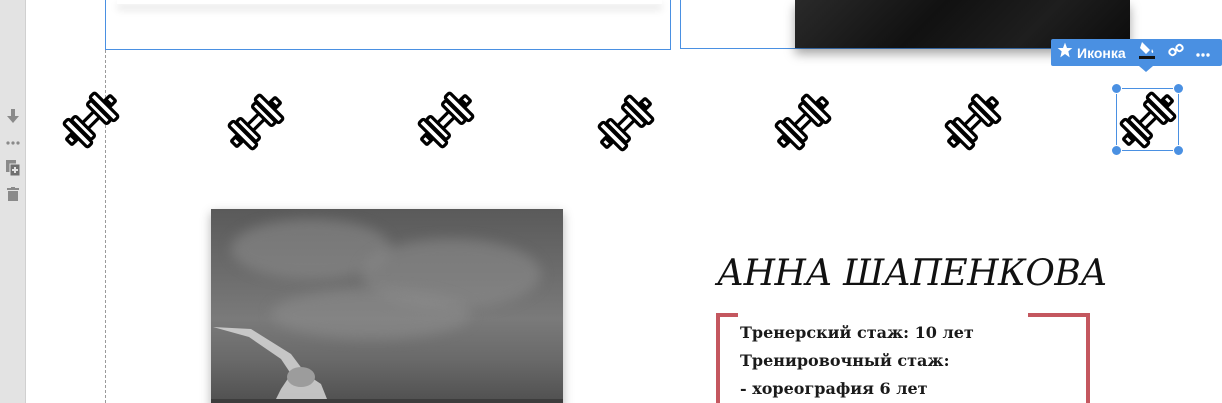 This screenshot has height=403, width=1222. Describe the element at coordinates (857, 332) in the screenshot. I see `coach-info-line: Тренерский стаж: 10 лет` at that location.